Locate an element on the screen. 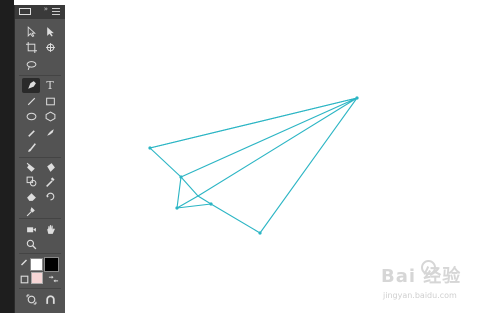 The image size is (500, 313). watermark-logo: Bai 经验 is located at coordinates (421, 276).